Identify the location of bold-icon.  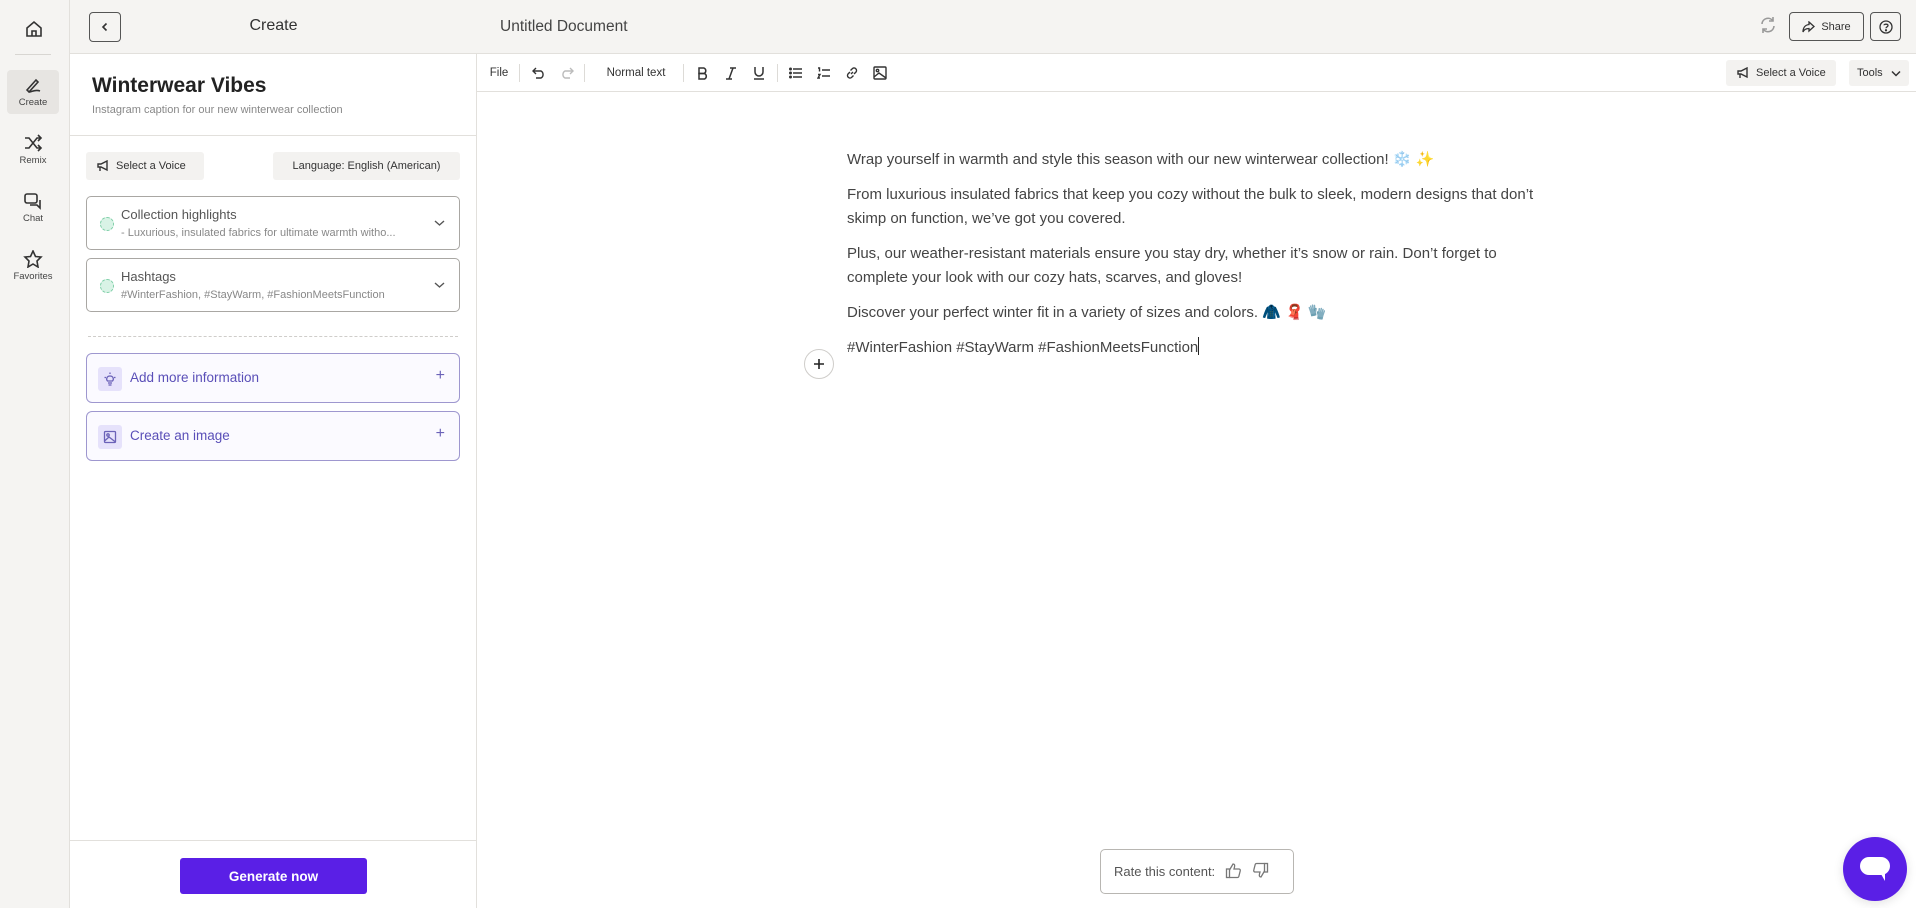
(702, 73).